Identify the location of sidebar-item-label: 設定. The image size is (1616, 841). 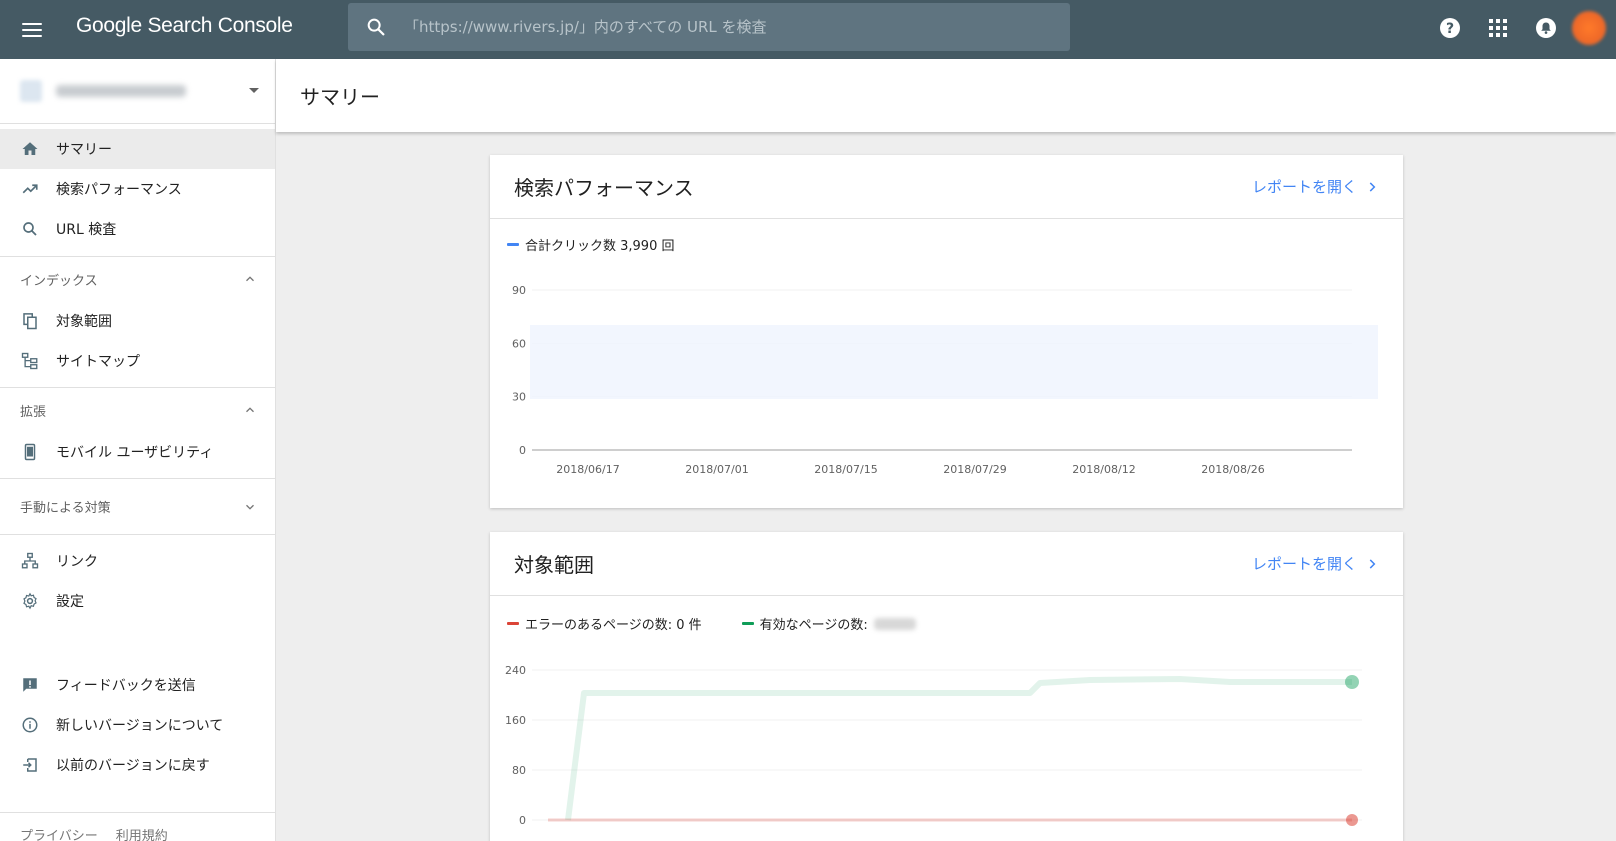
(70, 602).